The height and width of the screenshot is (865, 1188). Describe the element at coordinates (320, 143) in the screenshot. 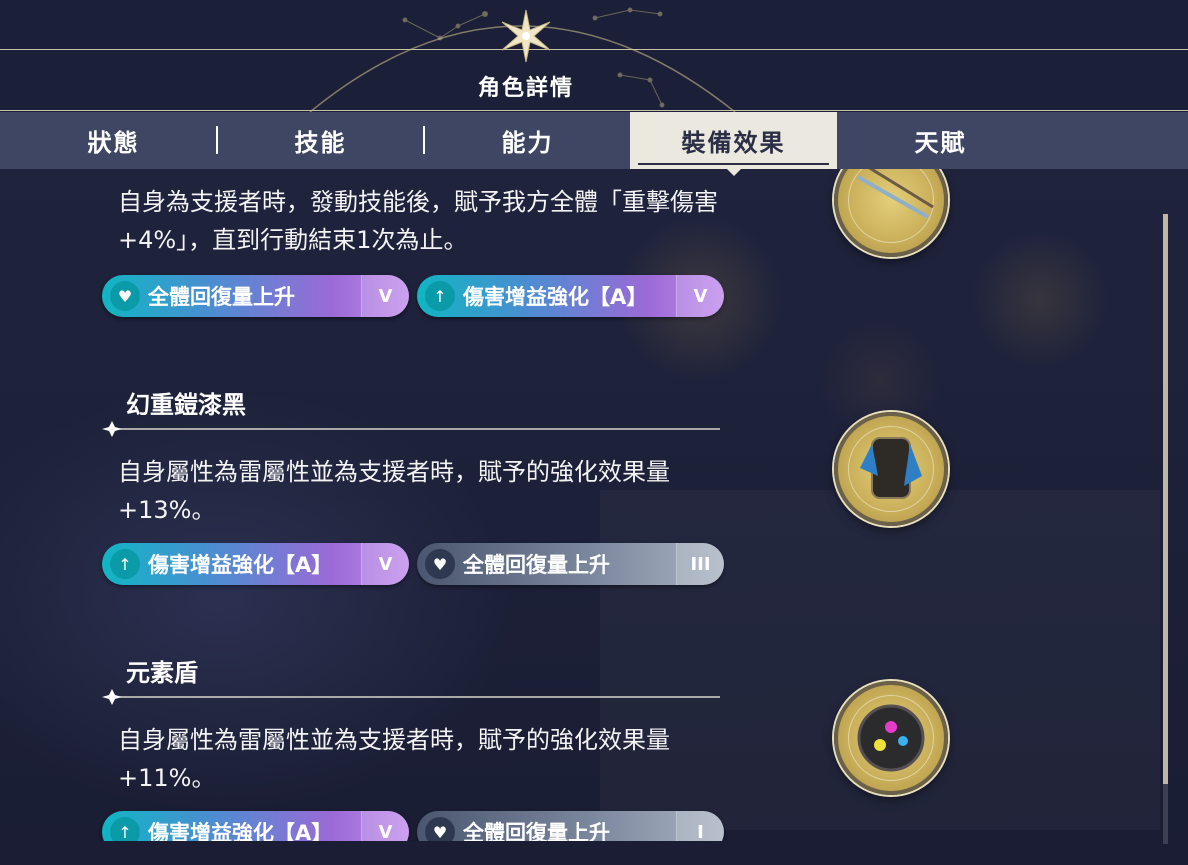

I see `tab-skills-label: 技能` at that location.